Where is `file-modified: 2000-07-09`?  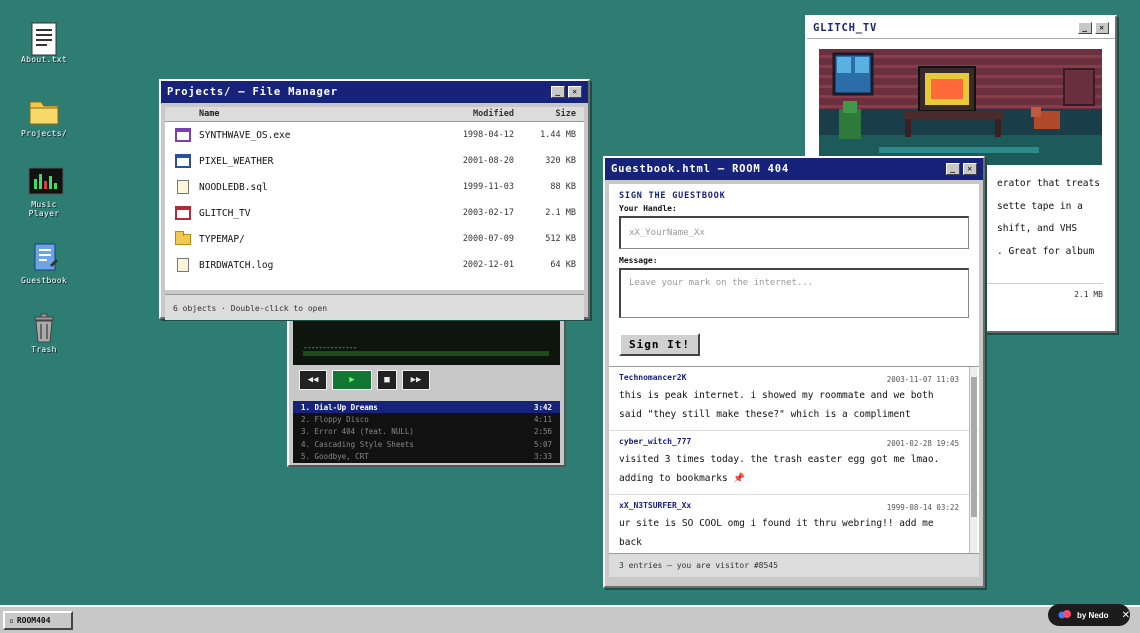 file-modified: 2000-07-09 is located at coordinates (488, 239).